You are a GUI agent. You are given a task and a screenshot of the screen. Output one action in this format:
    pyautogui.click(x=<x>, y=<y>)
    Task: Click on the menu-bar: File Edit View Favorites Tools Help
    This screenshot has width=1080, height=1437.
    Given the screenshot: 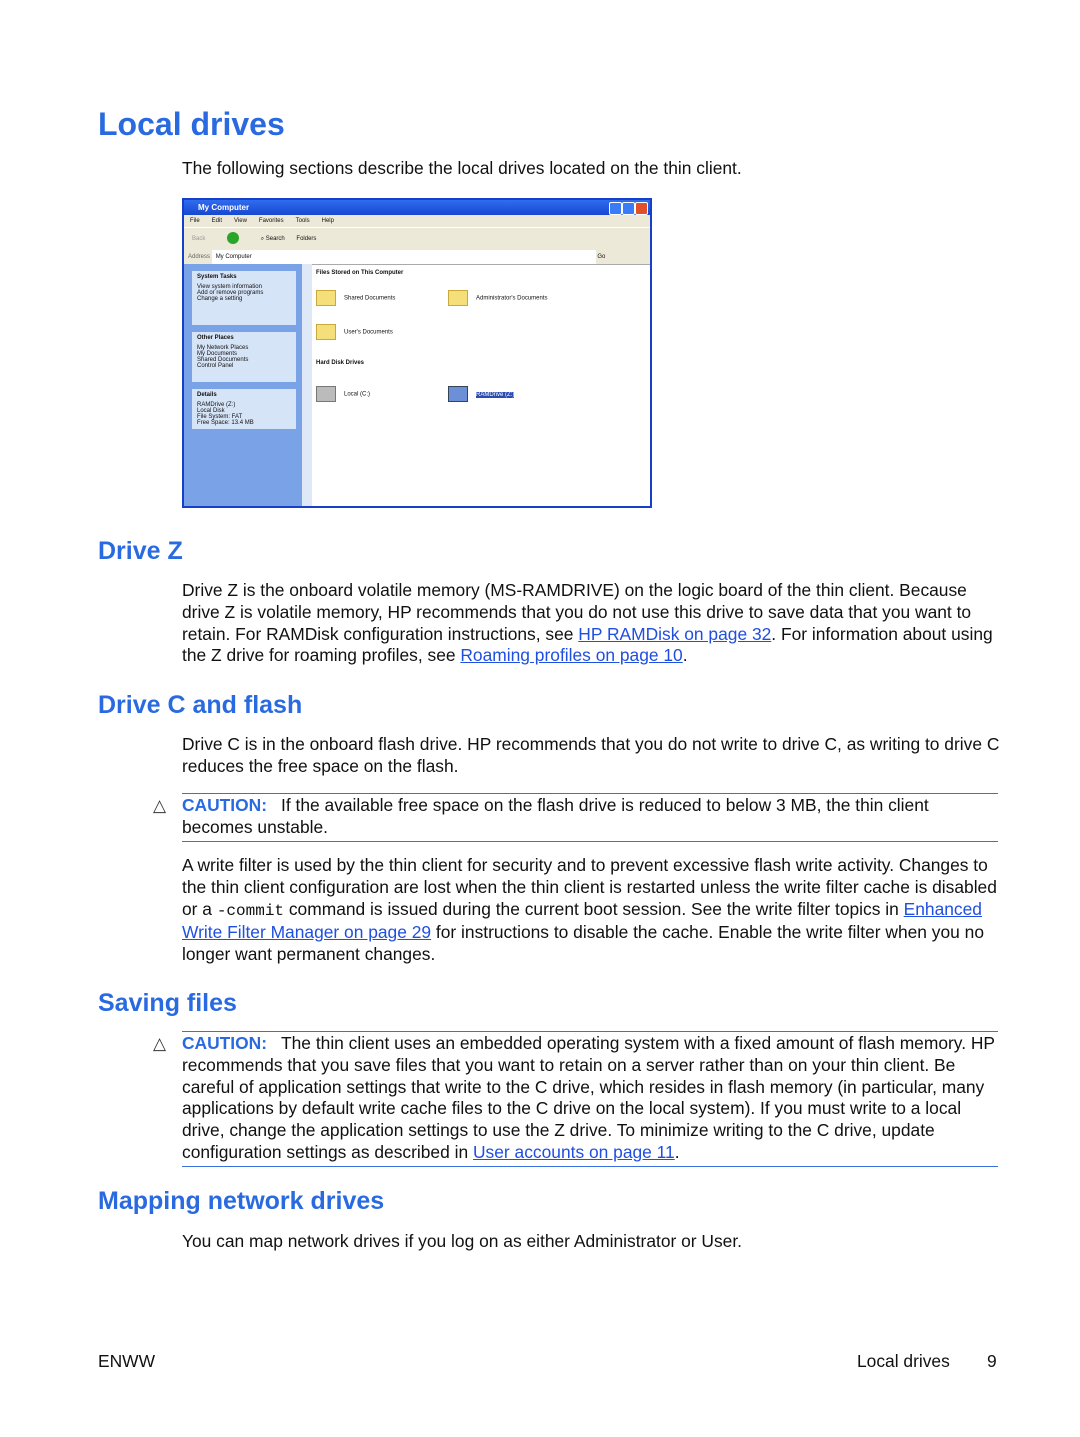 What is the action you would take?
    pyautogui.click(x=417, y=221)
    